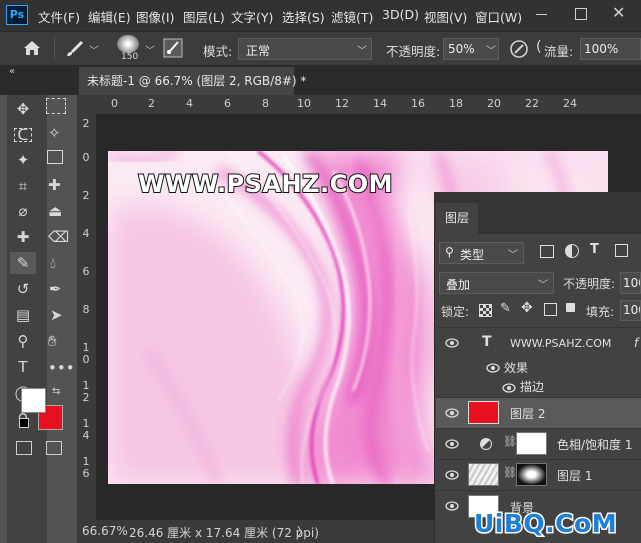  I want to click on document-tab: 未标题-1 @ 66.7% (图层 2, RGB/8#) *, so click(192, 81).